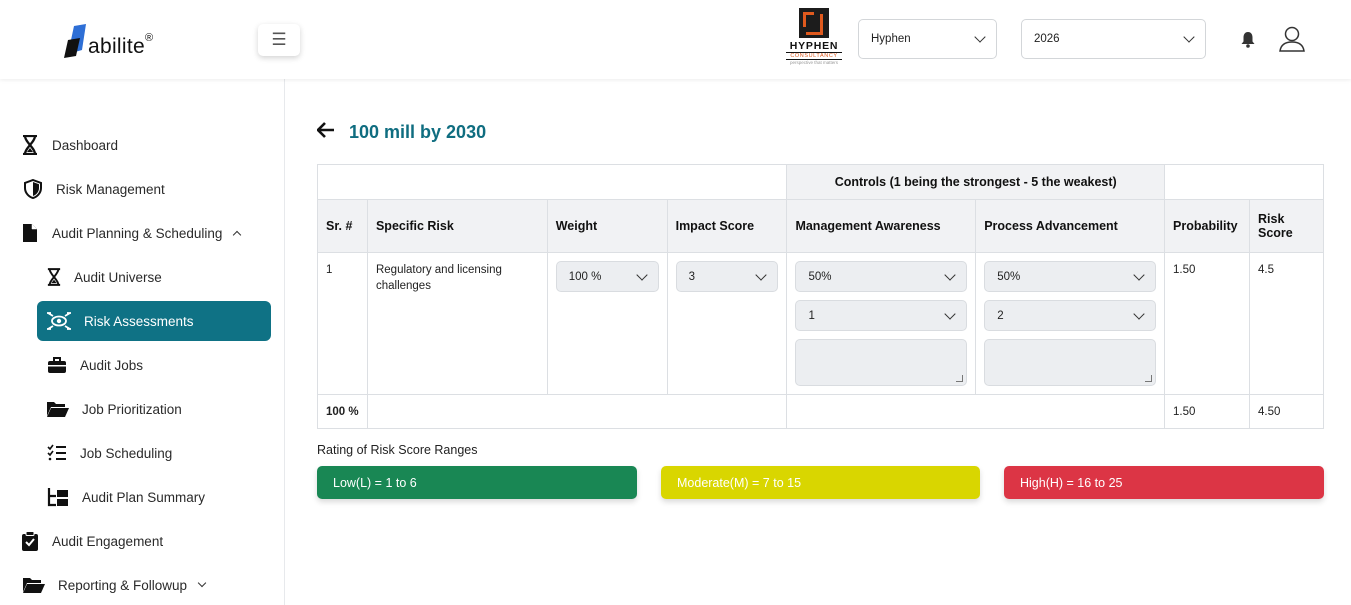 The width and height of the screenshot is (1351, 605). I want to click on sidebar-item-label: Reporting & Followup, so click(123, 585).